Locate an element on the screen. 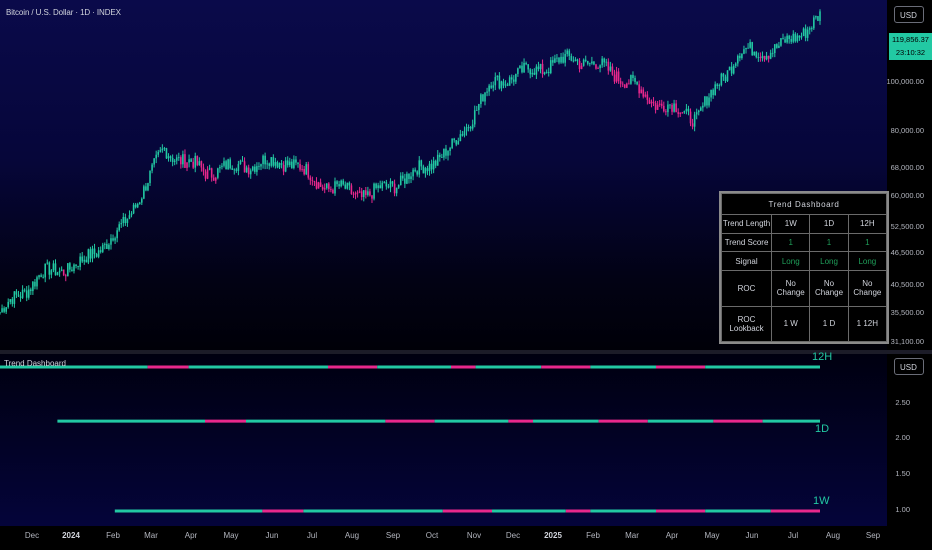 The width and height of the screenshot is (932, 550). time-tick: Oct is located at coordinates (432, 535).